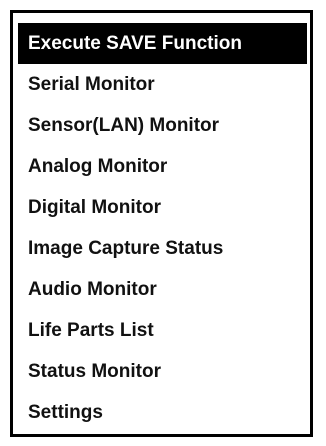 The width and height of the screenshot is (326, 446). What do you see at coordinates (162, 166) in the screenshot?
I see `menu-item-analog-monitor: Analog Monitor` at bounding box center [162, 166].